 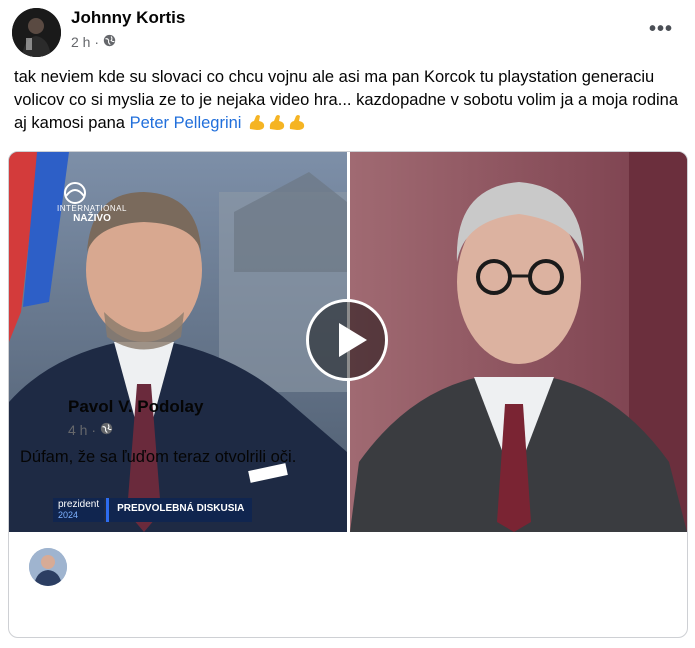 What do you see at coordinates (92, 208) in the screenshot?
I see `broadcaster-label: INTERNATIONAL` at bounding box center [92, 208].